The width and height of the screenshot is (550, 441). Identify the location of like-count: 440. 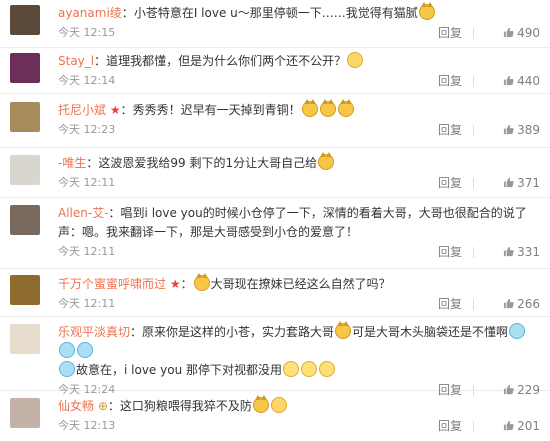
(528, 81).